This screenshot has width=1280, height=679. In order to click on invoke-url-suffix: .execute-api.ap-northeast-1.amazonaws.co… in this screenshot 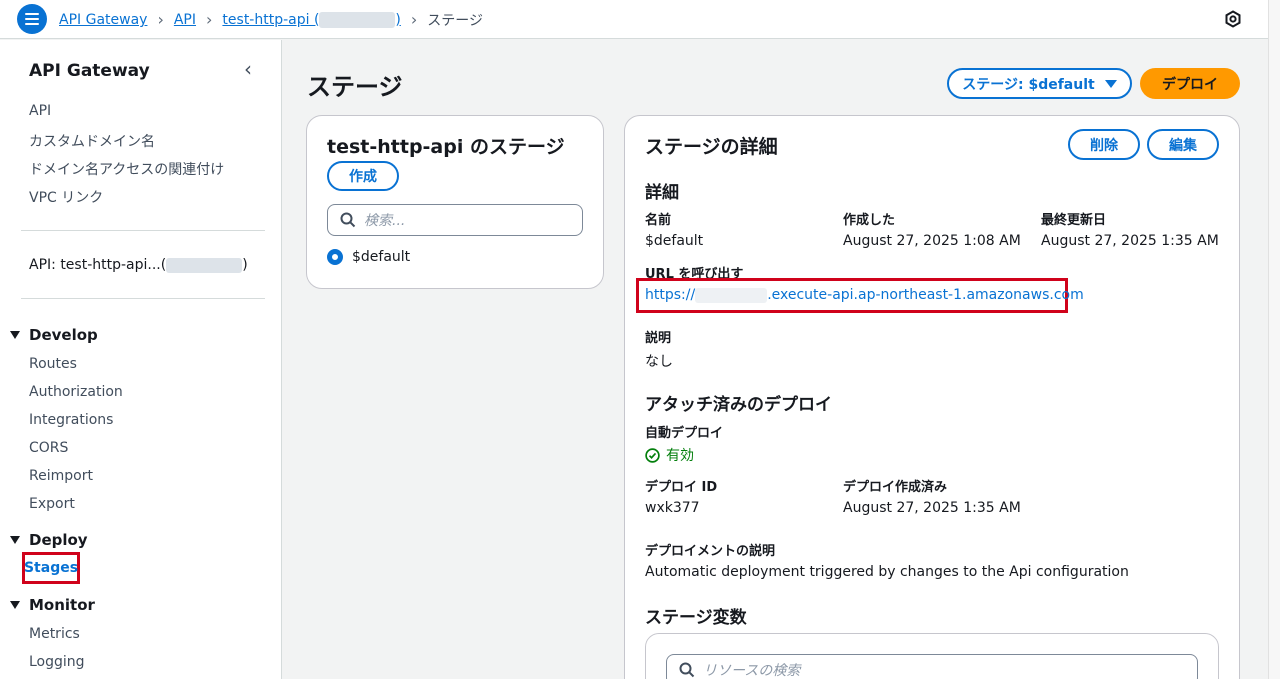, I will do `click(925, 295)`.